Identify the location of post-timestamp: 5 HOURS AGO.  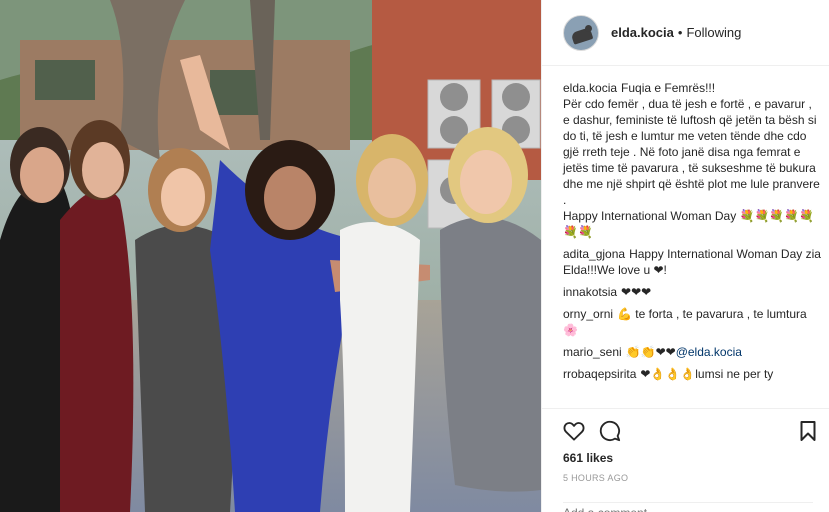
(596, 478).